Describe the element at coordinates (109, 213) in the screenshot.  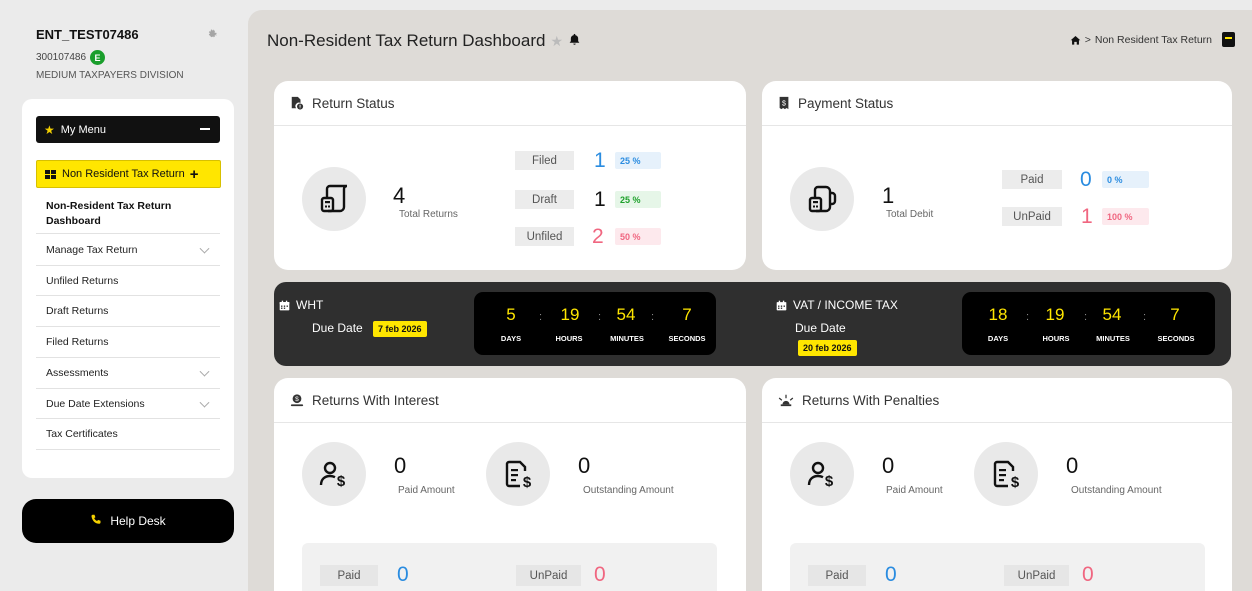
I see `menu-item-label: Non-Resident Tax Return Dashboard` at that location.